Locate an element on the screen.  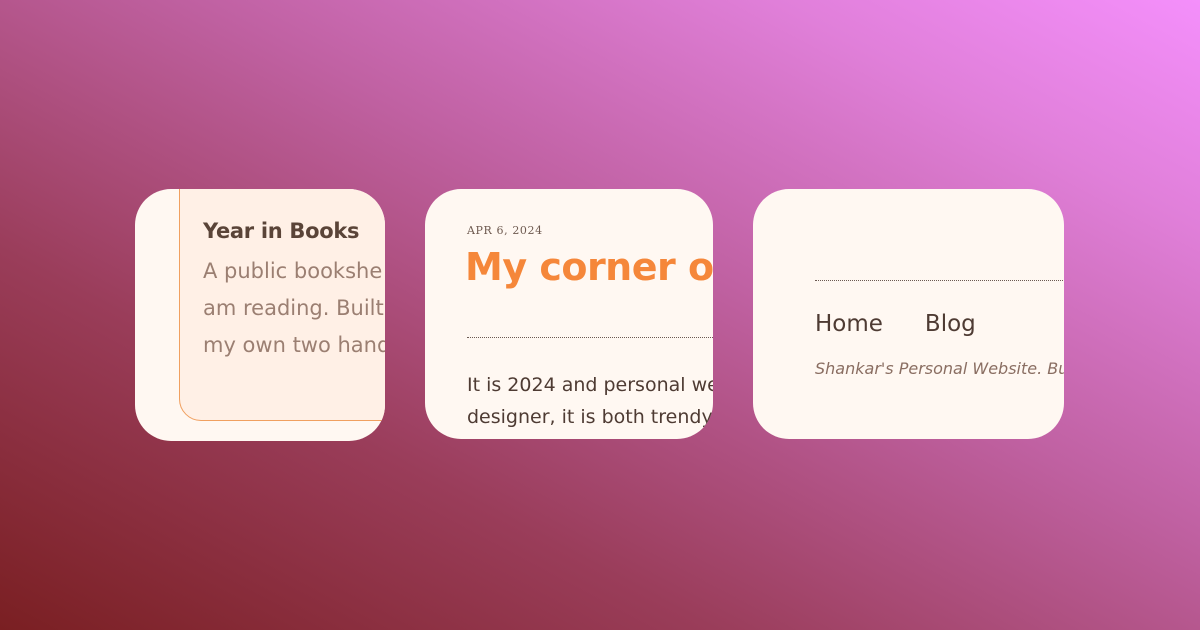
books-desc-line: A public bookshe is located at coordinates (293, 271).